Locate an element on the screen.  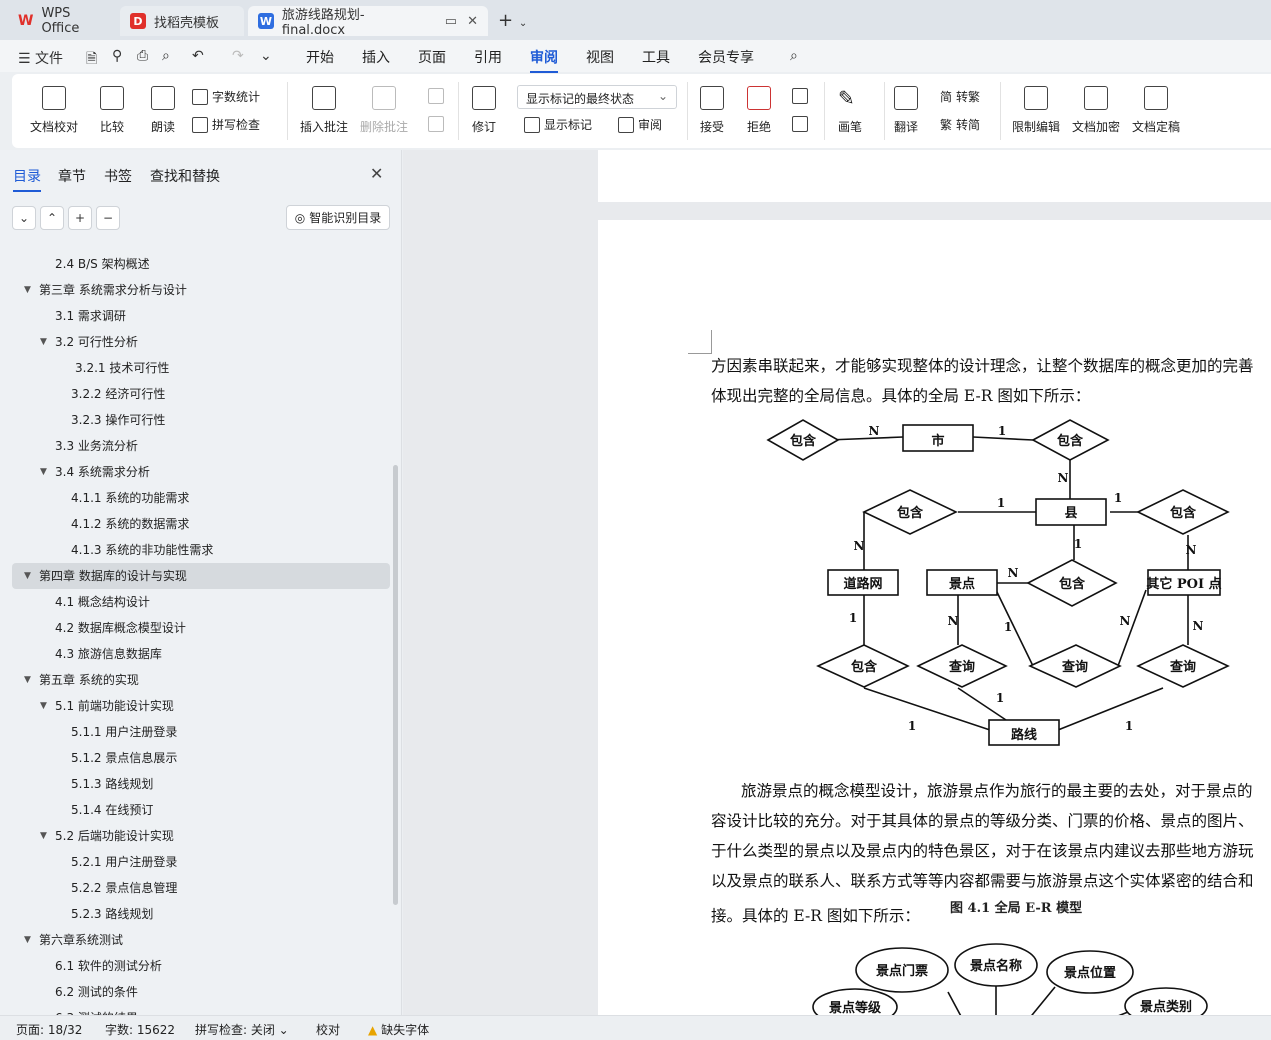
prev-comment-button is located at coordinates (438, 96).